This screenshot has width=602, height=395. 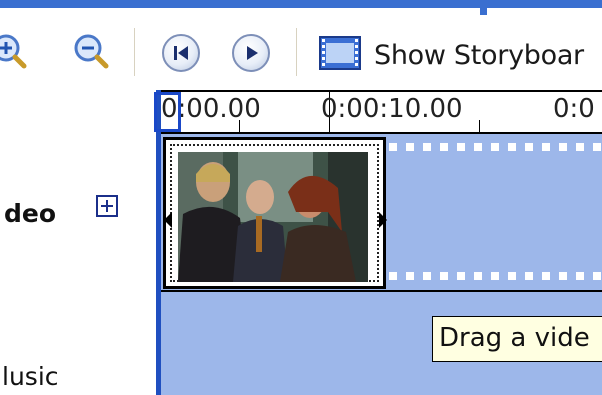 I want to click on play-icon, so click(x=252, y=53).